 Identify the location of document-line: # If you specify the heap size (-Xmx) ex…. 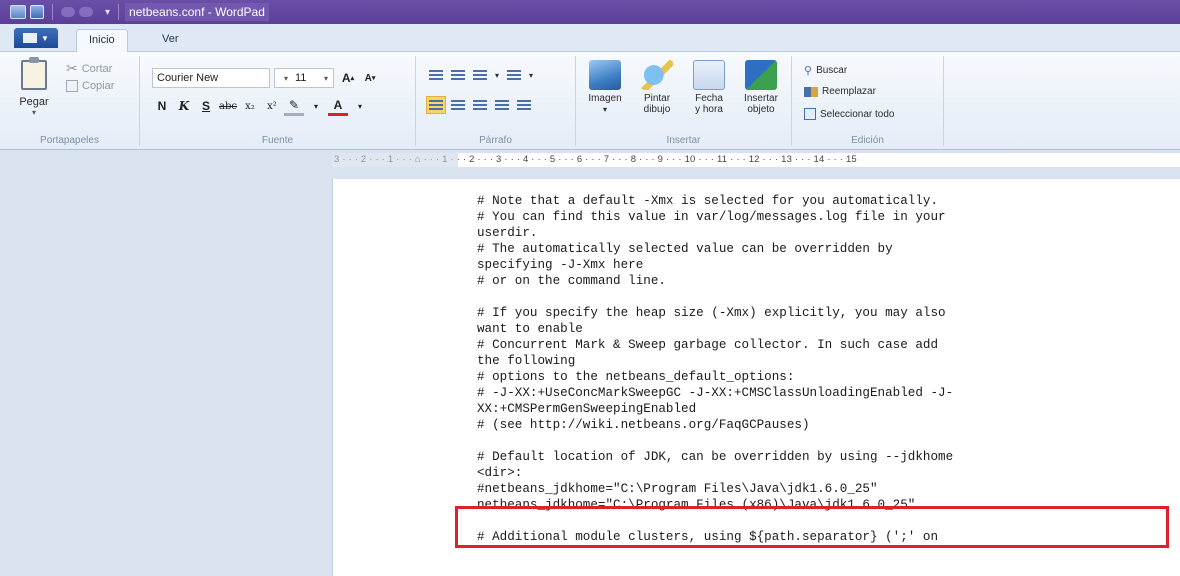
(711, 313).